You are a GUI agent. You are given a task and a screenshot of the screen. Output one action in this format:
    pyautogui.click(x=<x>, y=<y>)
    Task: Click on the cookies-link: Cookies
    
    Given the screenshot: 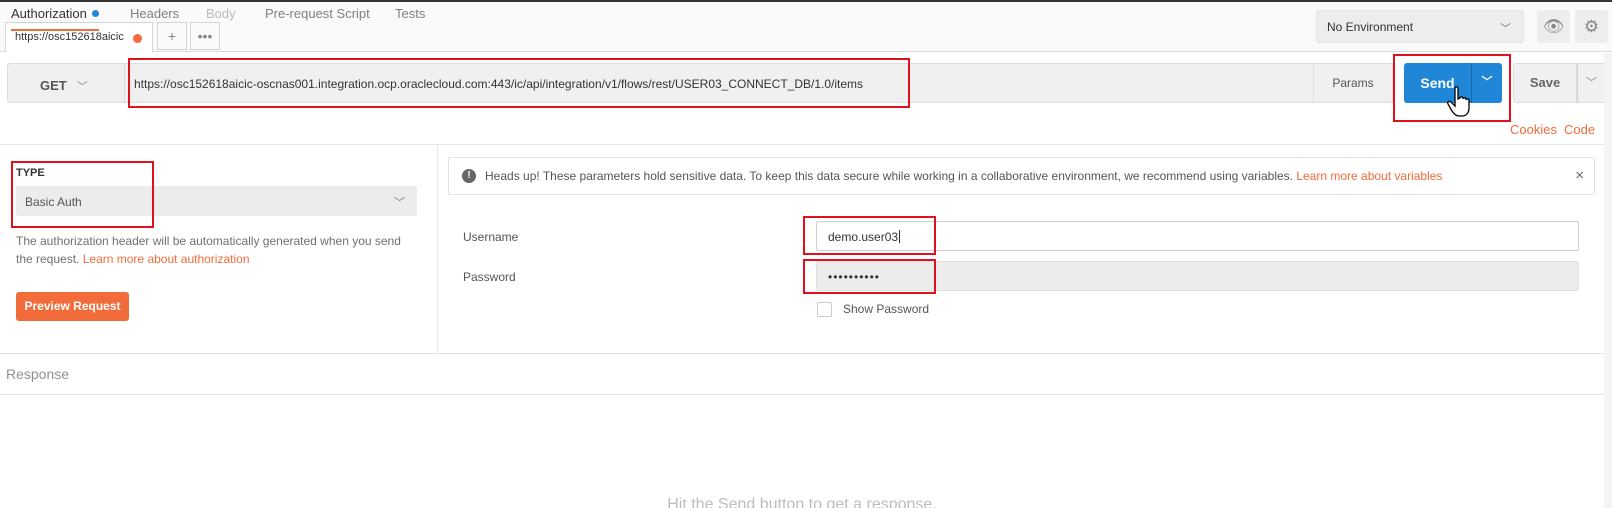 What is the action you would take?
    pyautogui.click(x=1533, y=129)
    